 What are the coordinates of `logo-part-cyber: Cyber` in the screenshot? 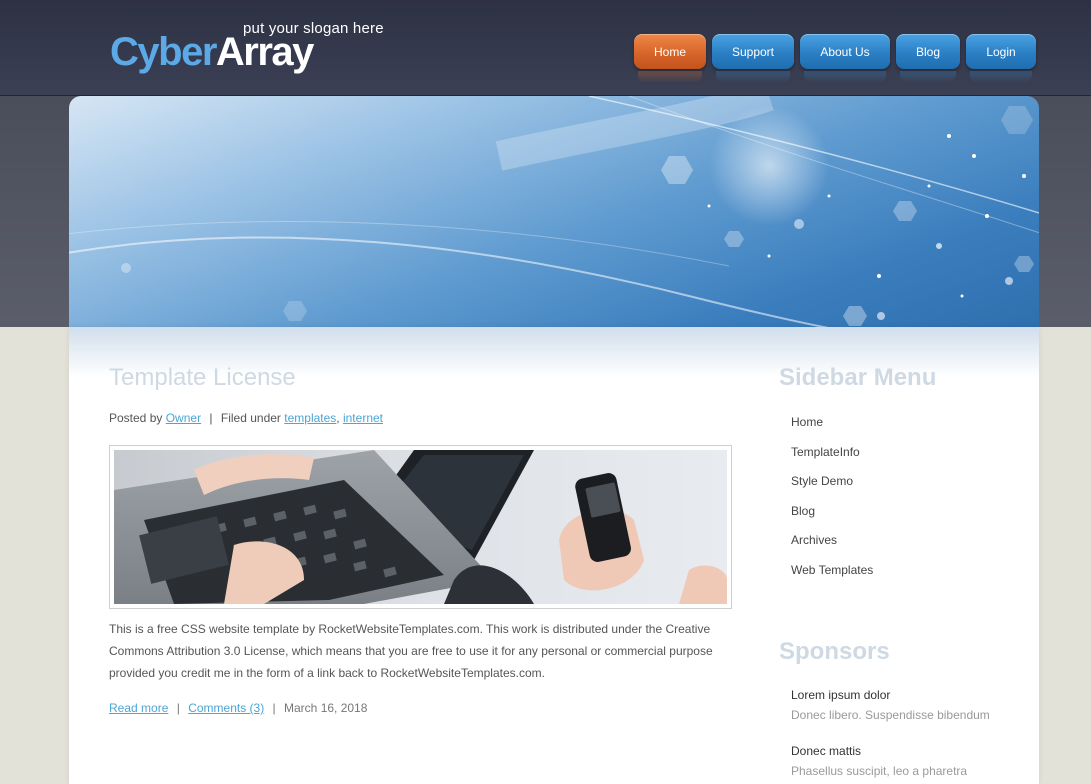 It's located at (163, 52).